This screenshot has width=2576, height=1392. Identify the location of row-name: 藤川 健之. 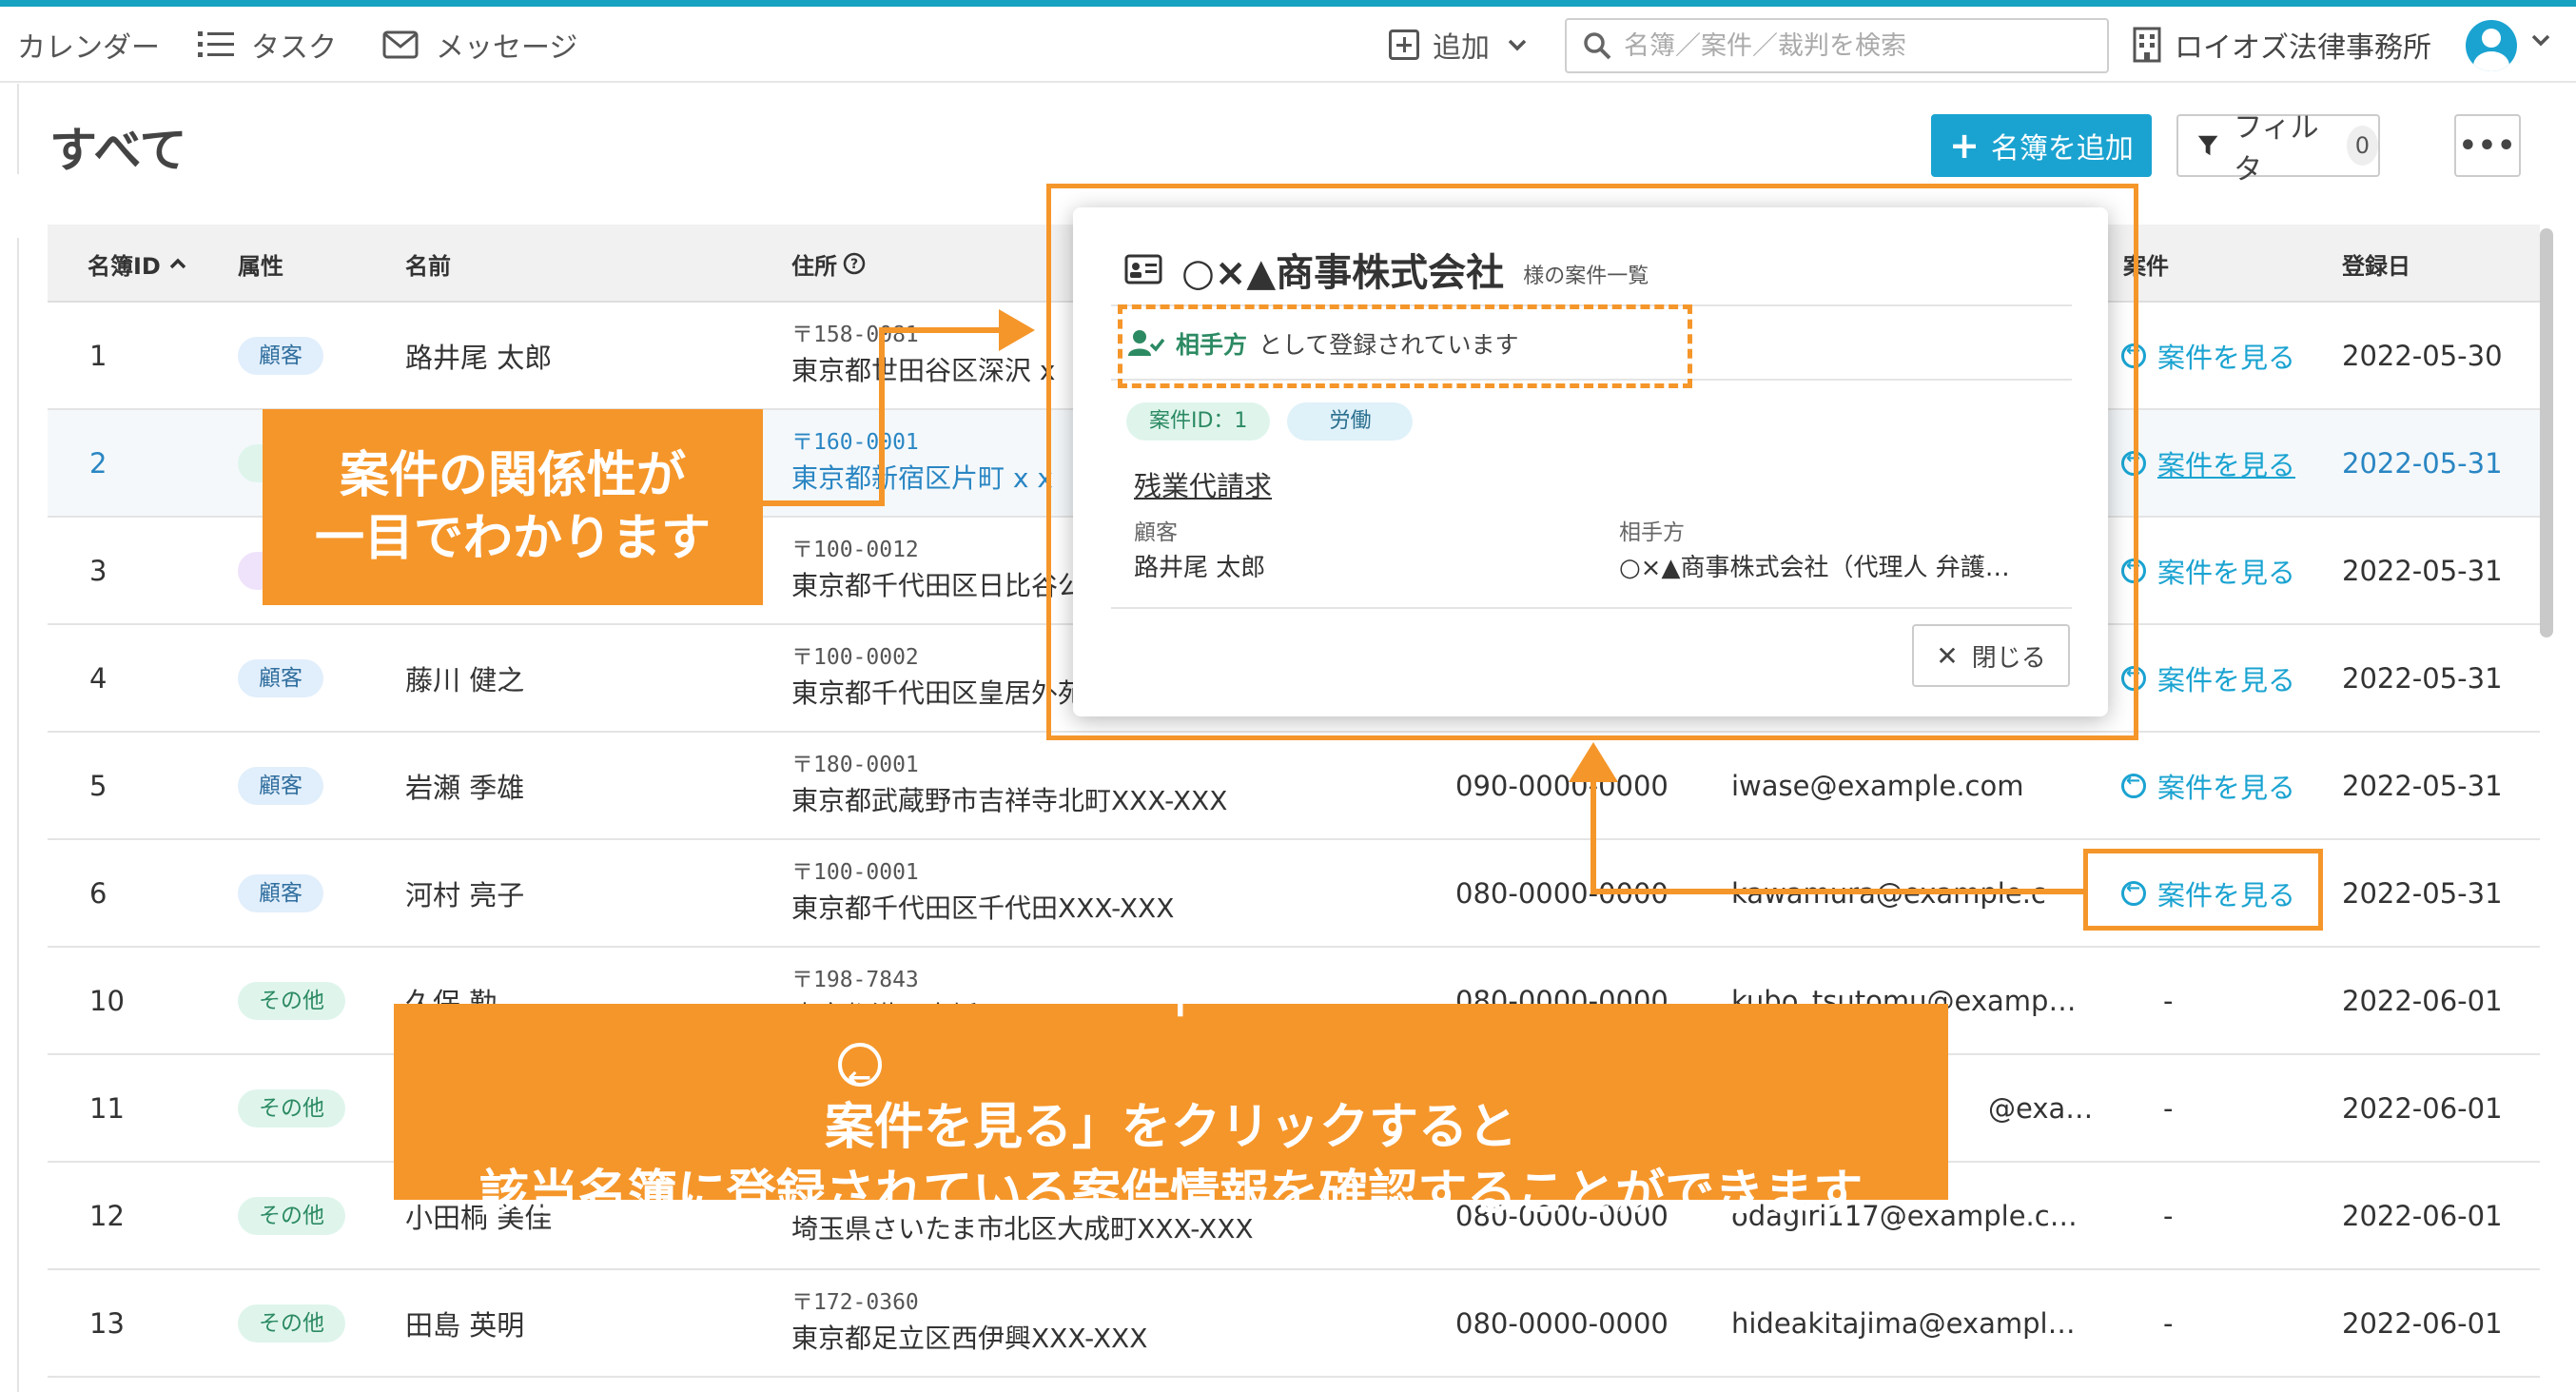
(465, 679).